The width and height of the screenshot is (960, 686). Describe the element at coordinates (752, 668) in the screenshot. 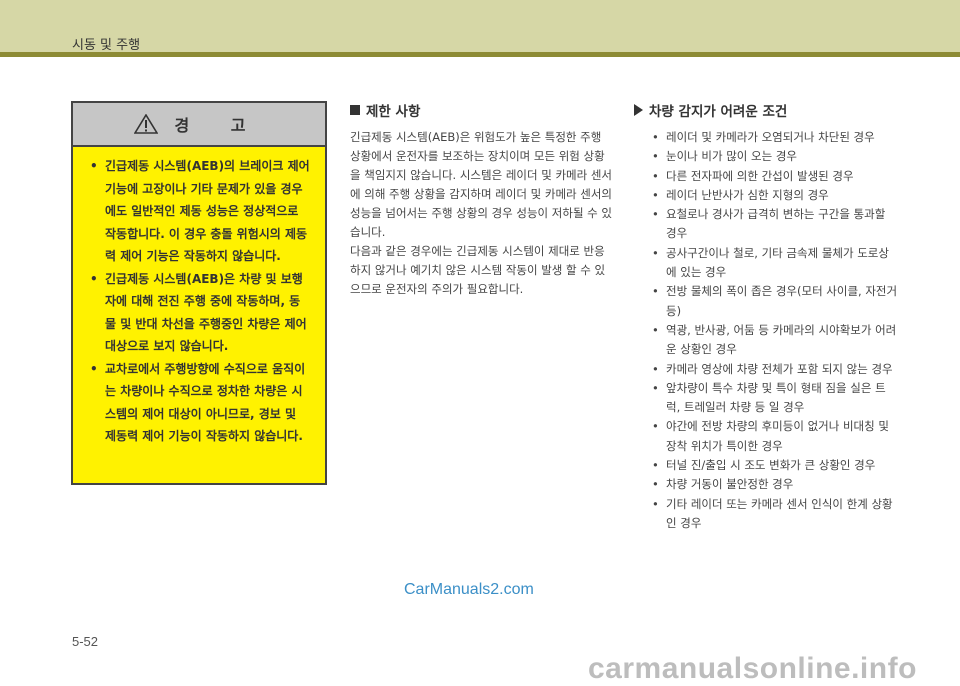

I see `footer-watermark: carmanualsonline.info` at that location.